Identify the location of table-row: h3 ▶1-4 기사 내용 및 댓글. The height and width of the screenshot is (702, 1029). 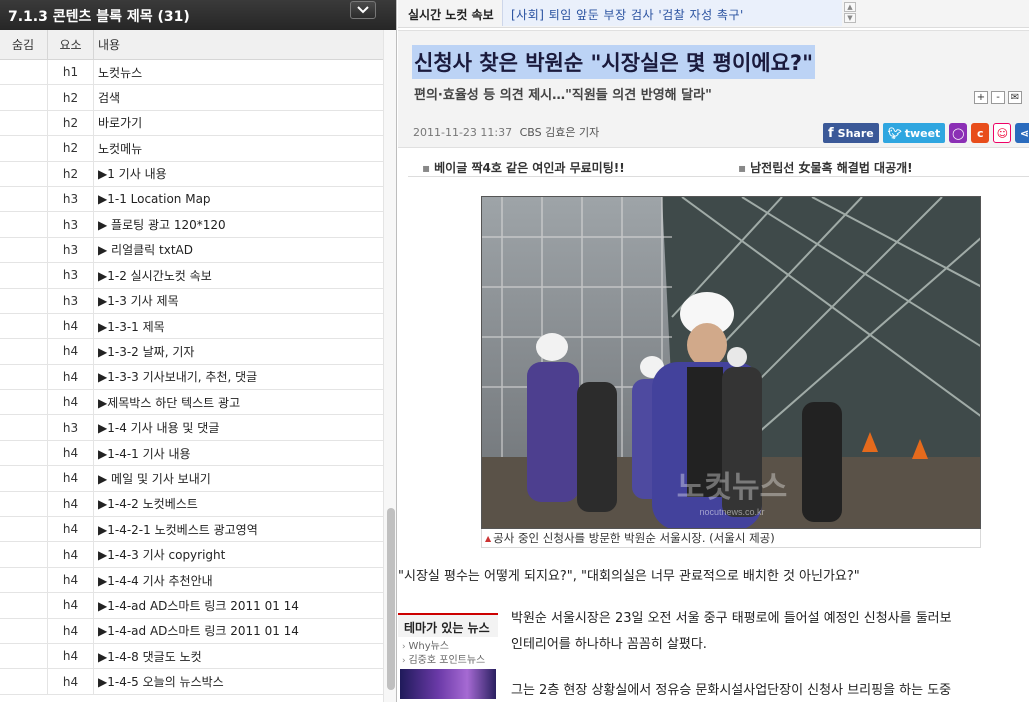
(191, 428).